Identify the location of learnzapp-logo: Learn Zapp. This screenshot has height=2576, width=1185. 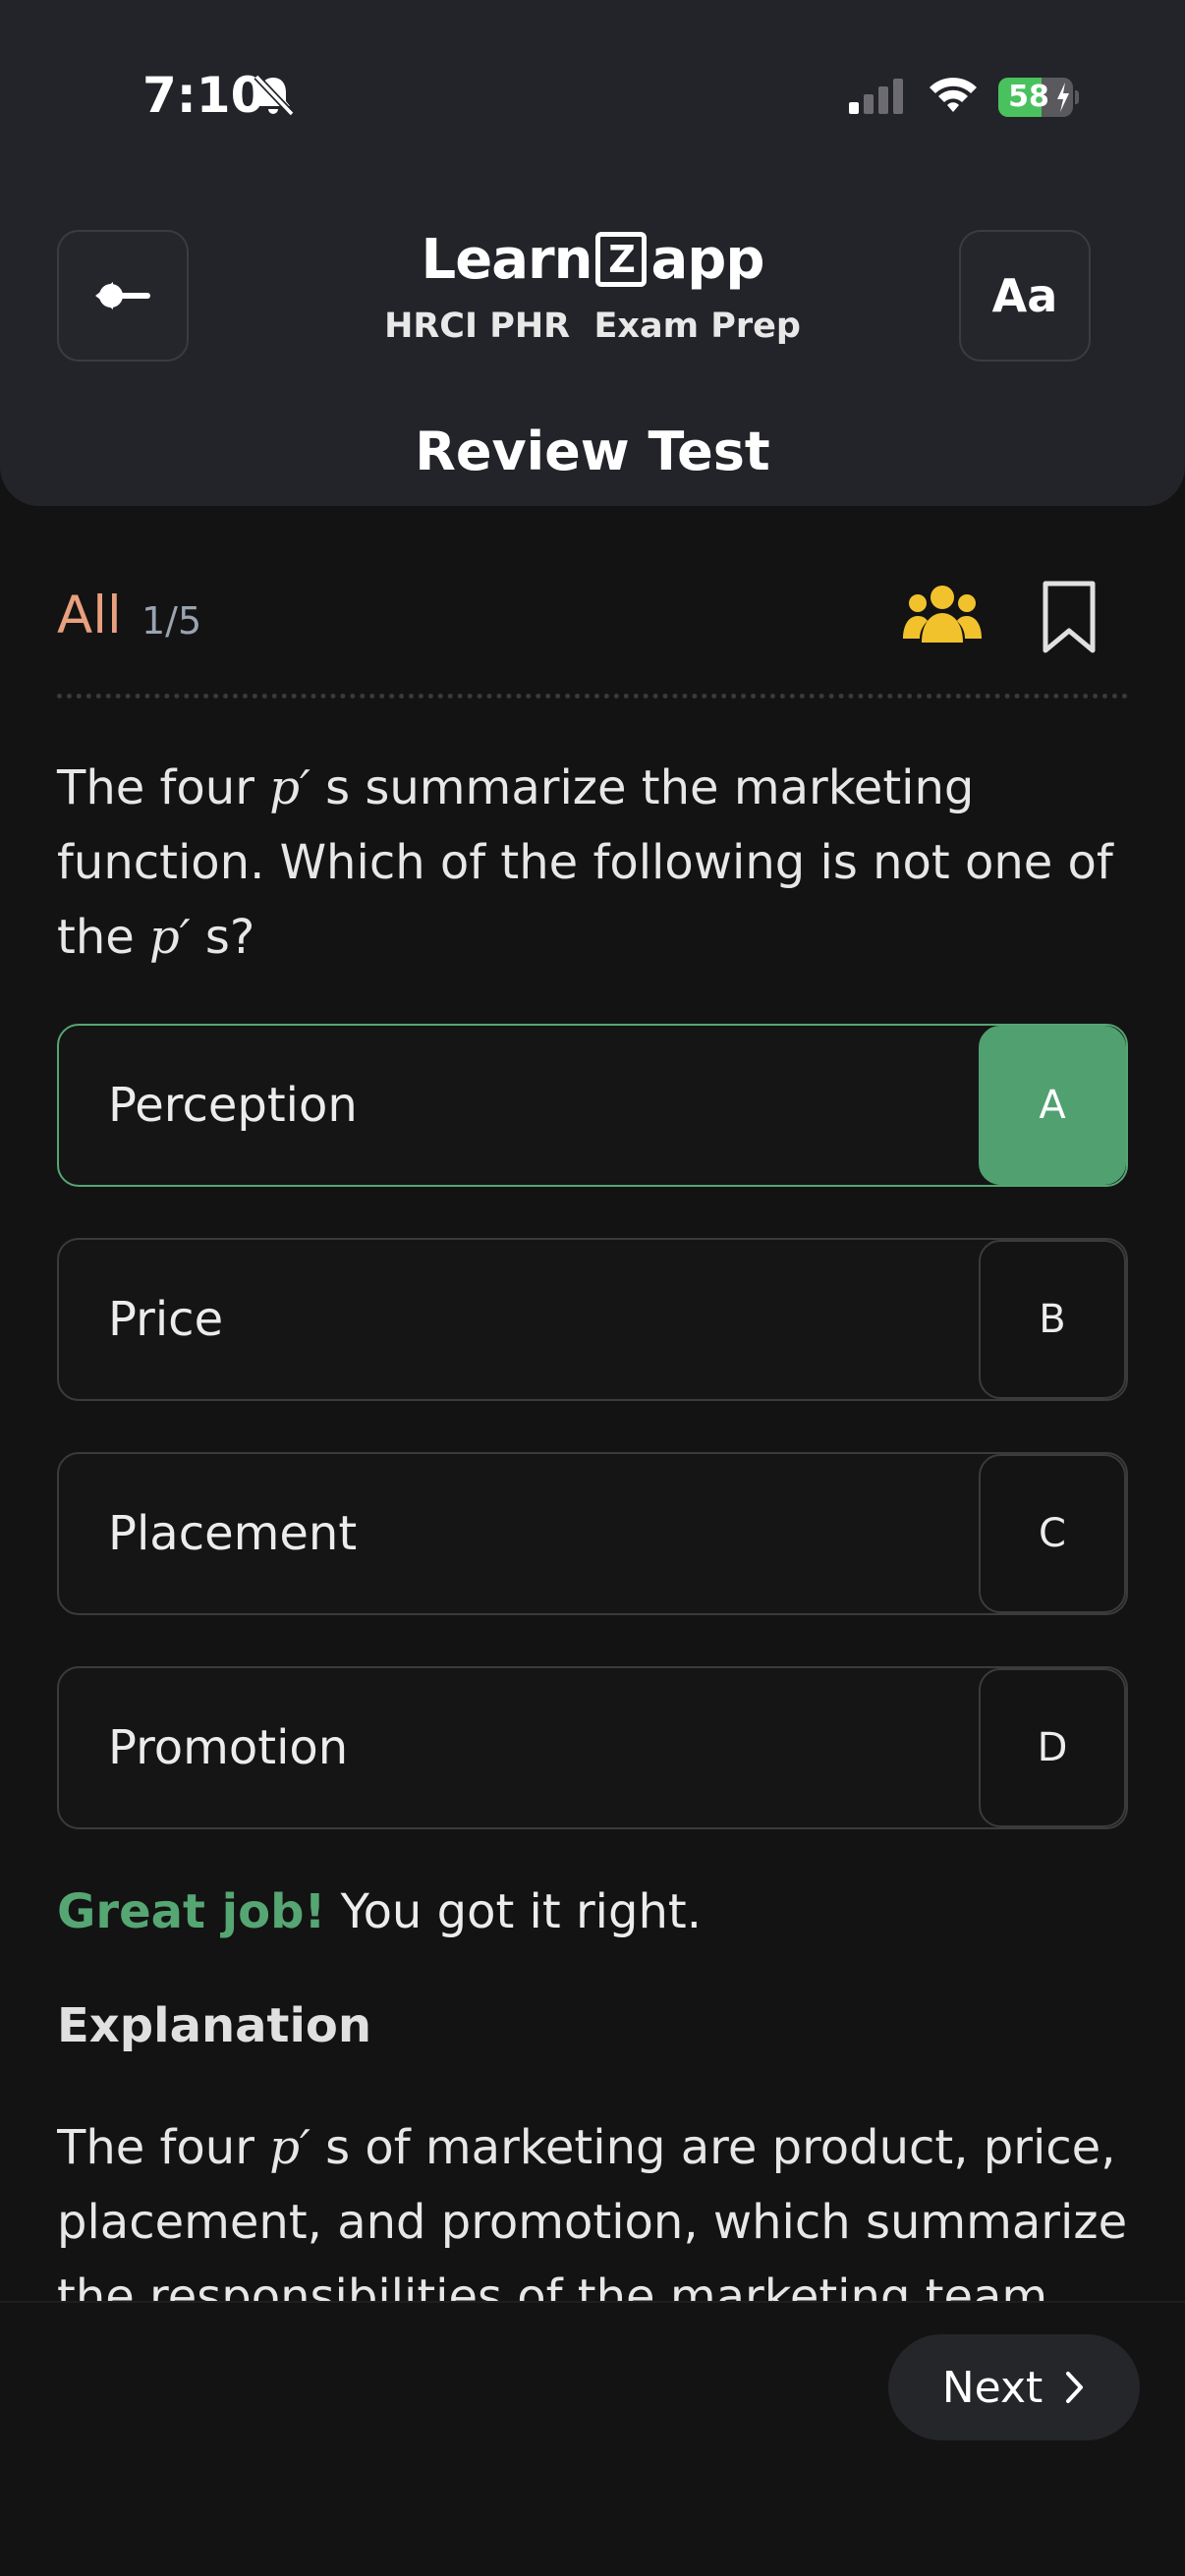
(593, 259).